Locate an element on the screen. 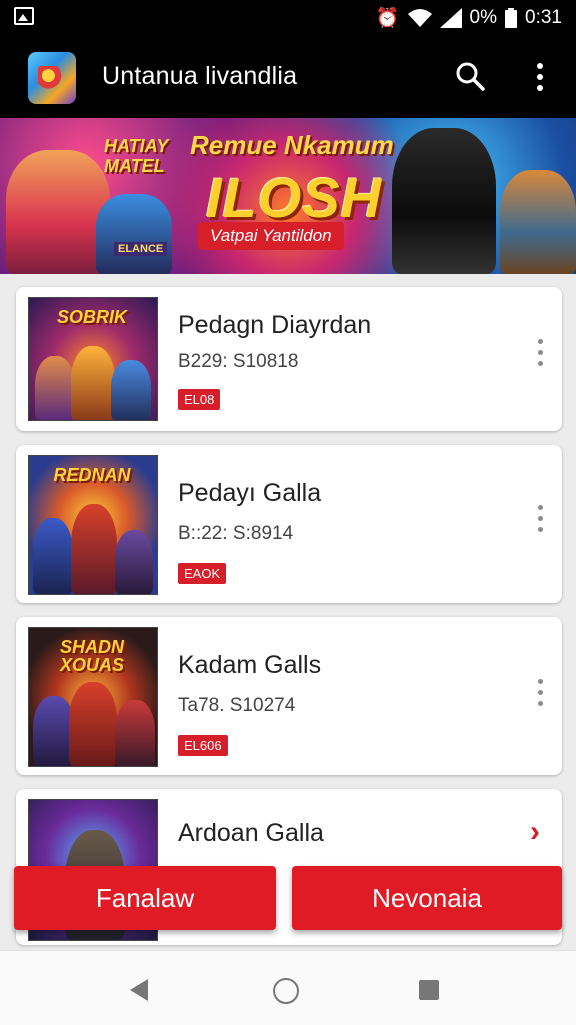 This screenshot has width=576, height=1025. search-icon is located at coordinates (470, 76).